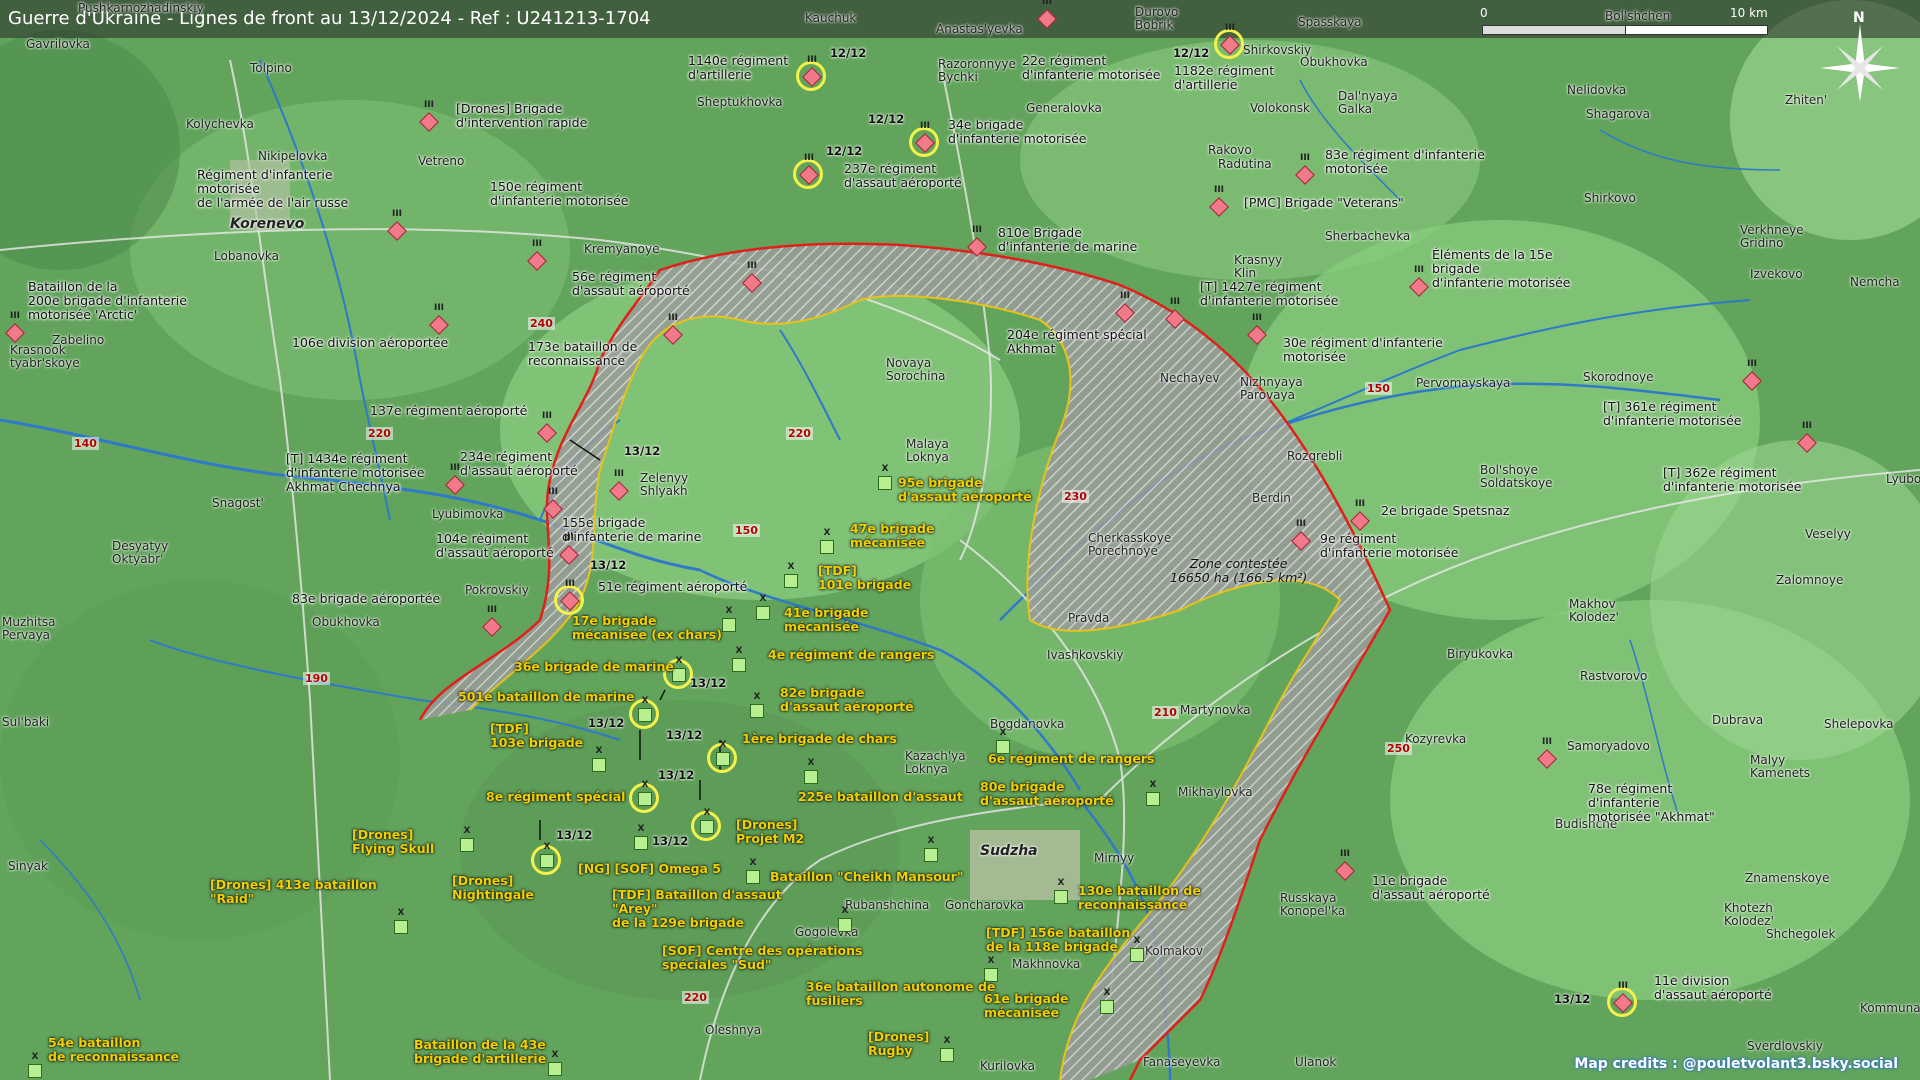 Image resolution: width=1920 pixels, height=1080 pixels. Describe the element at coordinates (1618, 114) in the screenshot. I see `town-label-shagar: Shagarova` at that location.